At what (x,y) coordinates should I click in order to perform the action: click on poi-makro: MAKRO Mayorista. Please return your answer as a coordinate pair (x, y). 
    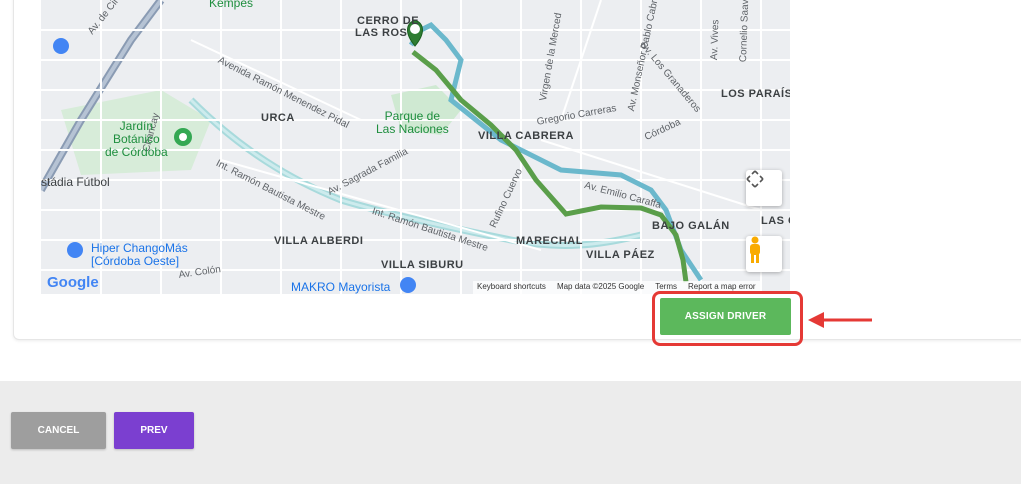
    Looking at the image, I should click on (341, 287).